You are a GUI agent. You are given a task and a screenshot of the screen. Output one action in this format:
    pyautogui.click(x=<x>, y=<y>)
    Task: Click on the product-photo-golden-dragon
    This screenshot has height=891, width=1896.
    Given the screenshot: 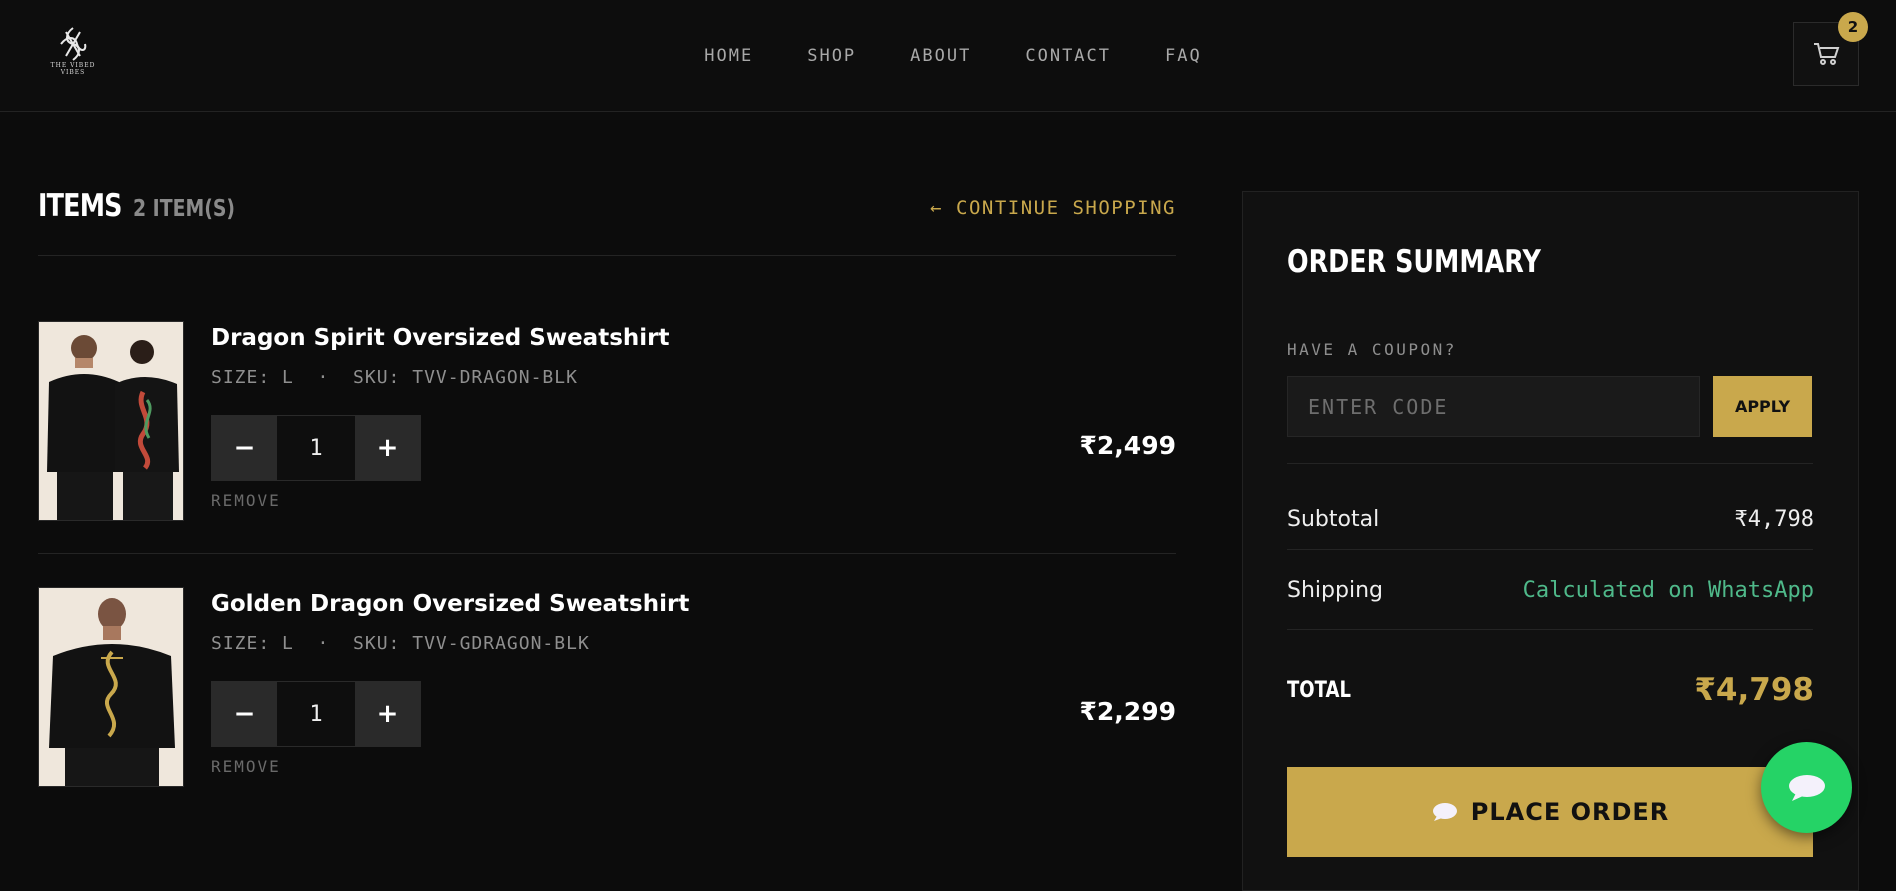 What is the action you would take?
    pyautogui.click(x=111, y=687)
    